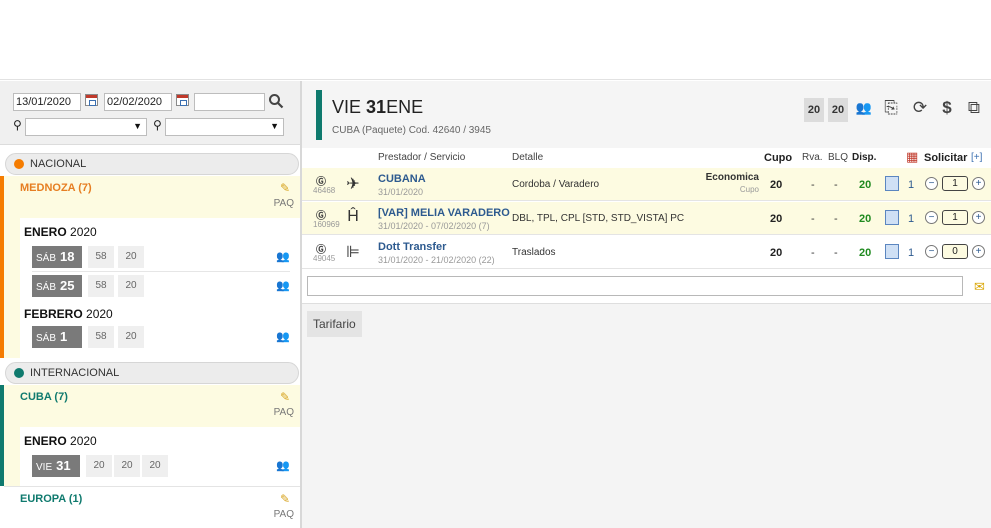  I want to click on day-badge: SÁB 25, so click(57, 286).